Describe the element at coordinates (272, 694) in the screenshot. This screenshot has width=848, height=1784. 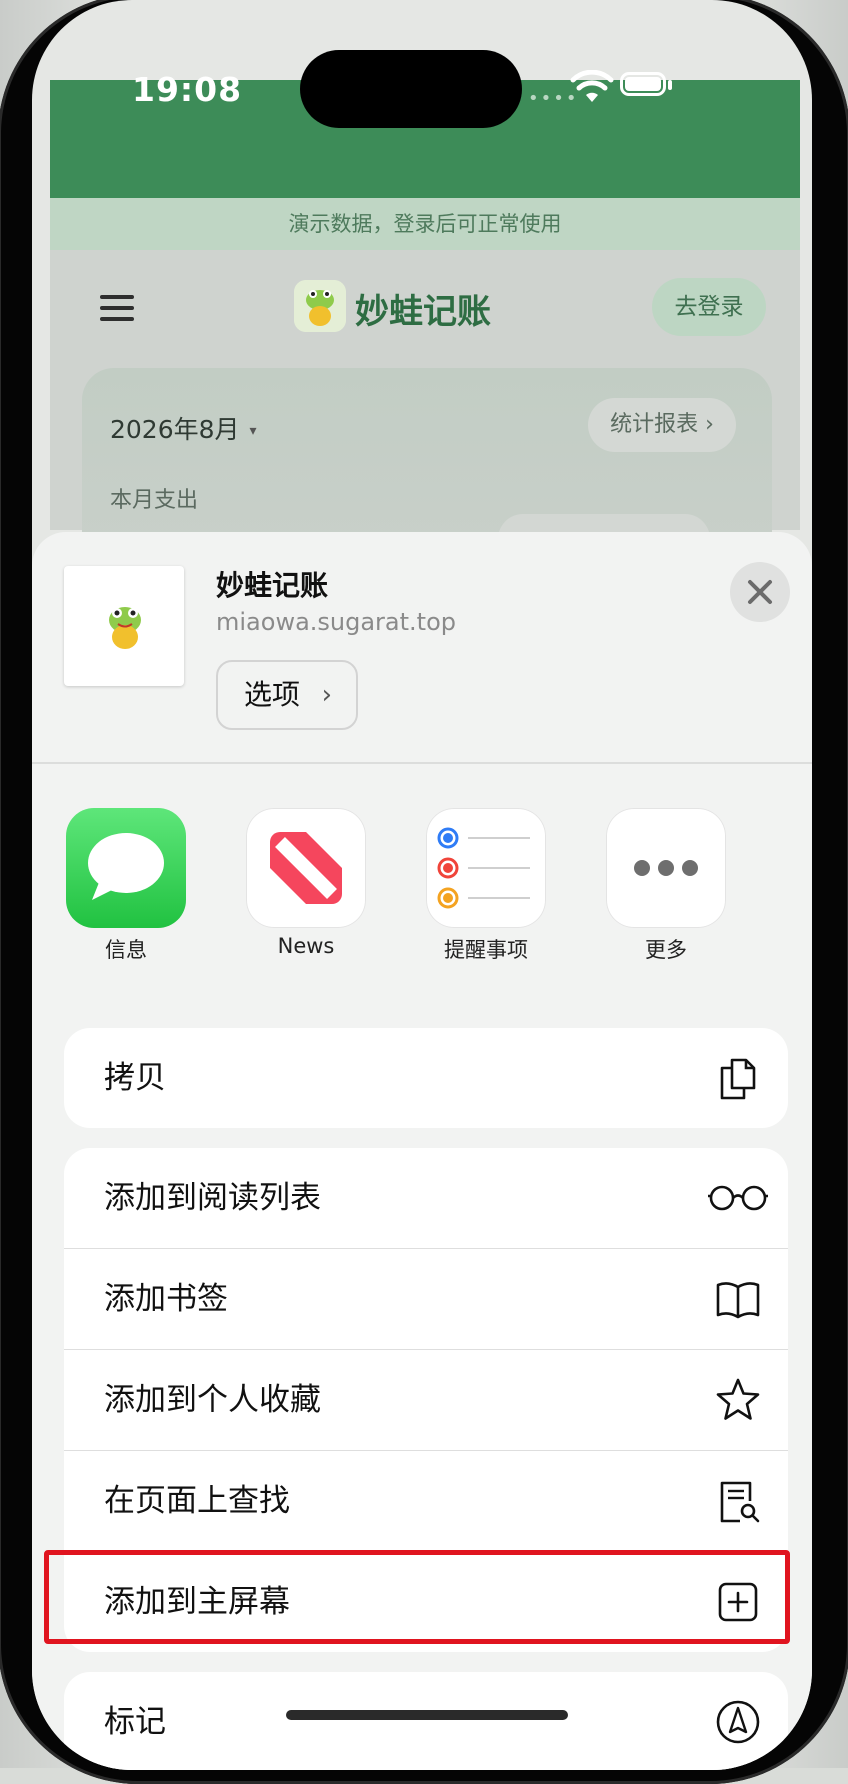
I see `options-label: 选项` at that location.